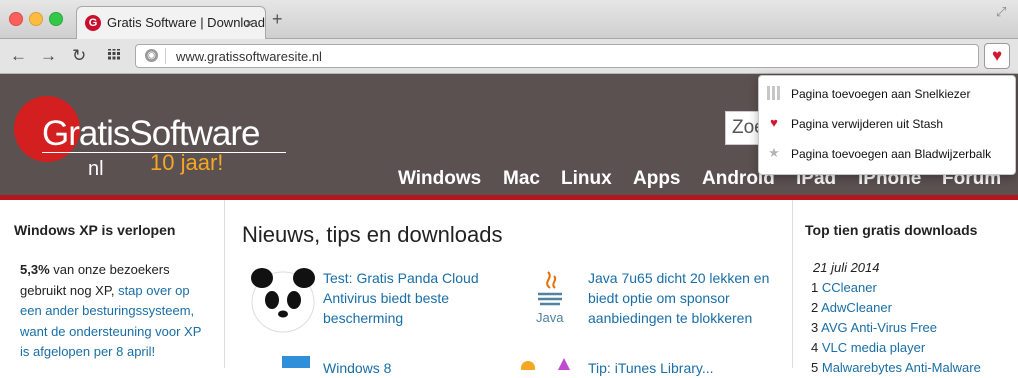 The image size is (1018, 378). I want to click on address-divider, so click(165, 56).